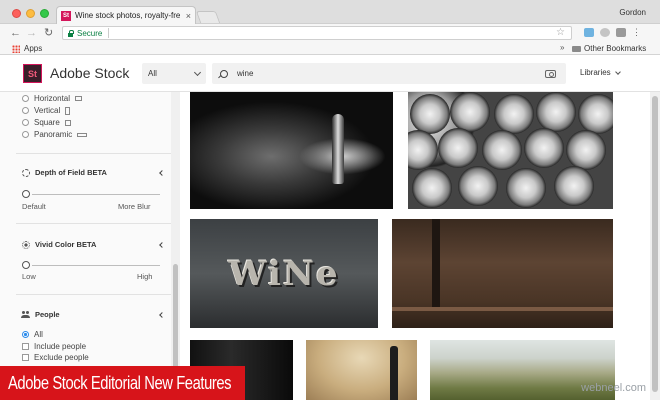 The width and height of the screenshot is (660, 400). I want to click on depth-of-field-icon, so click(26, 172).